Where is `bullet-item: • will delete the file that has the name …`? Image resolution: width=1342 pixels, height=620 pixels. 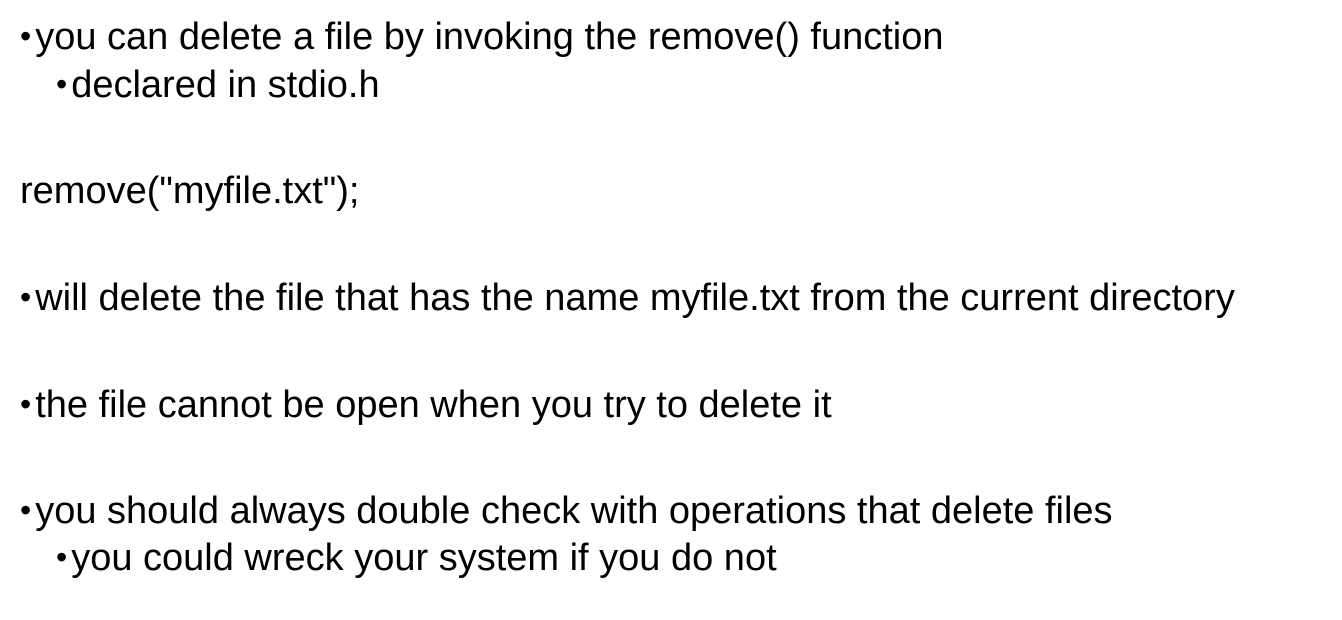
bullet-item: • will delete the file that has the name … is located at coordinates (627, 297).